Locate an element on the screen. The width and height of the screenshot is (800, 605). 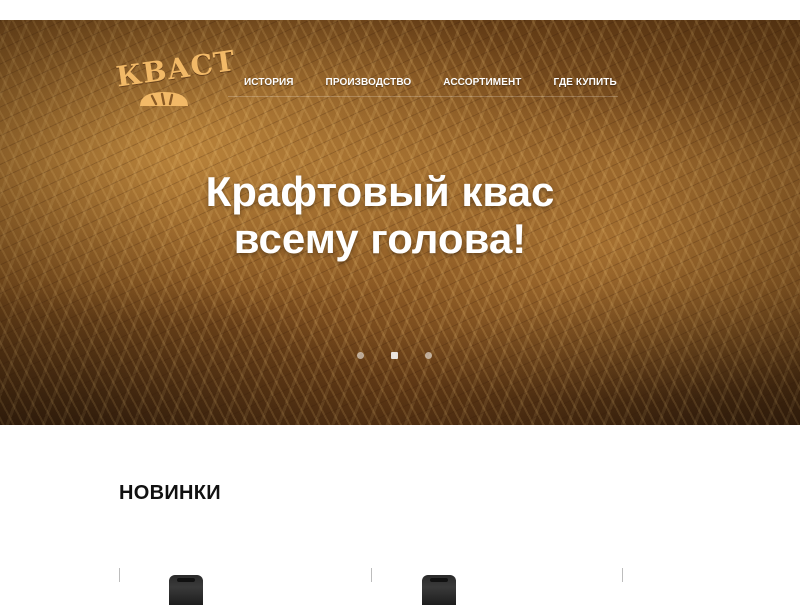
section-title-new: НОВИНКИ is located at coordinates (170, 493).